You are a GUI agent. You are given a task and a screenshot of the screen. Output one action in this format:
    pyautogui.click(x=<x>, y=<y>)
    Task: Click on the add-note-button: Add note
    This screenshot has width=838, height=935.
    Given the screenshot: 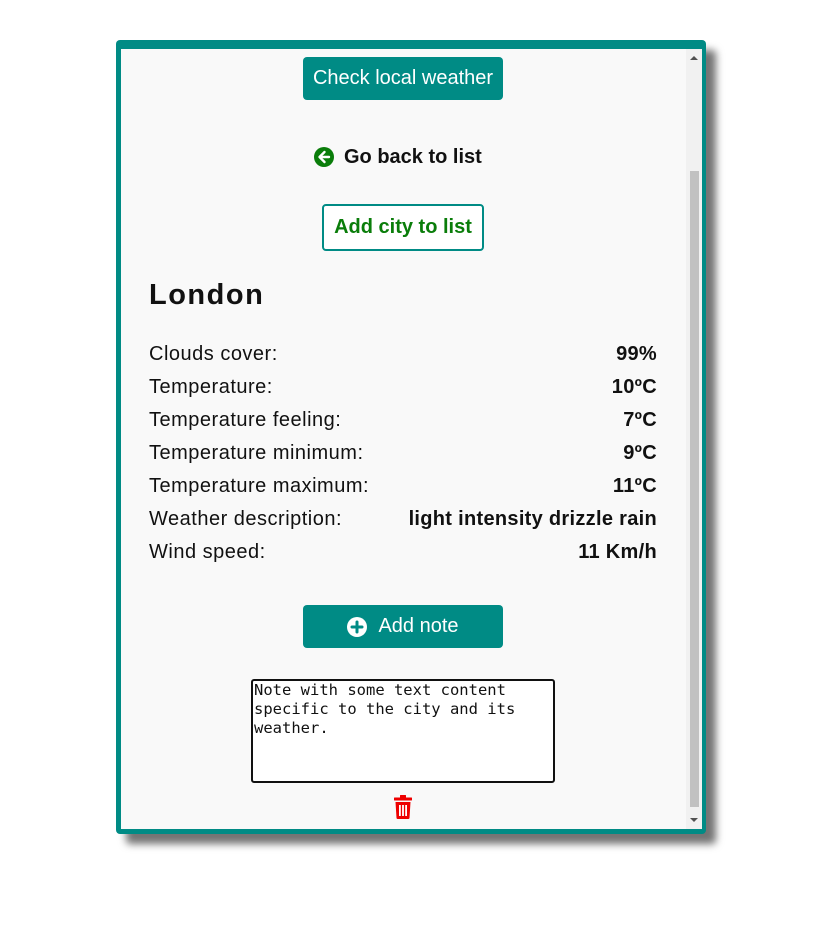 What is the action you would take?
    pyautogui.click(x=403, y=626)
    